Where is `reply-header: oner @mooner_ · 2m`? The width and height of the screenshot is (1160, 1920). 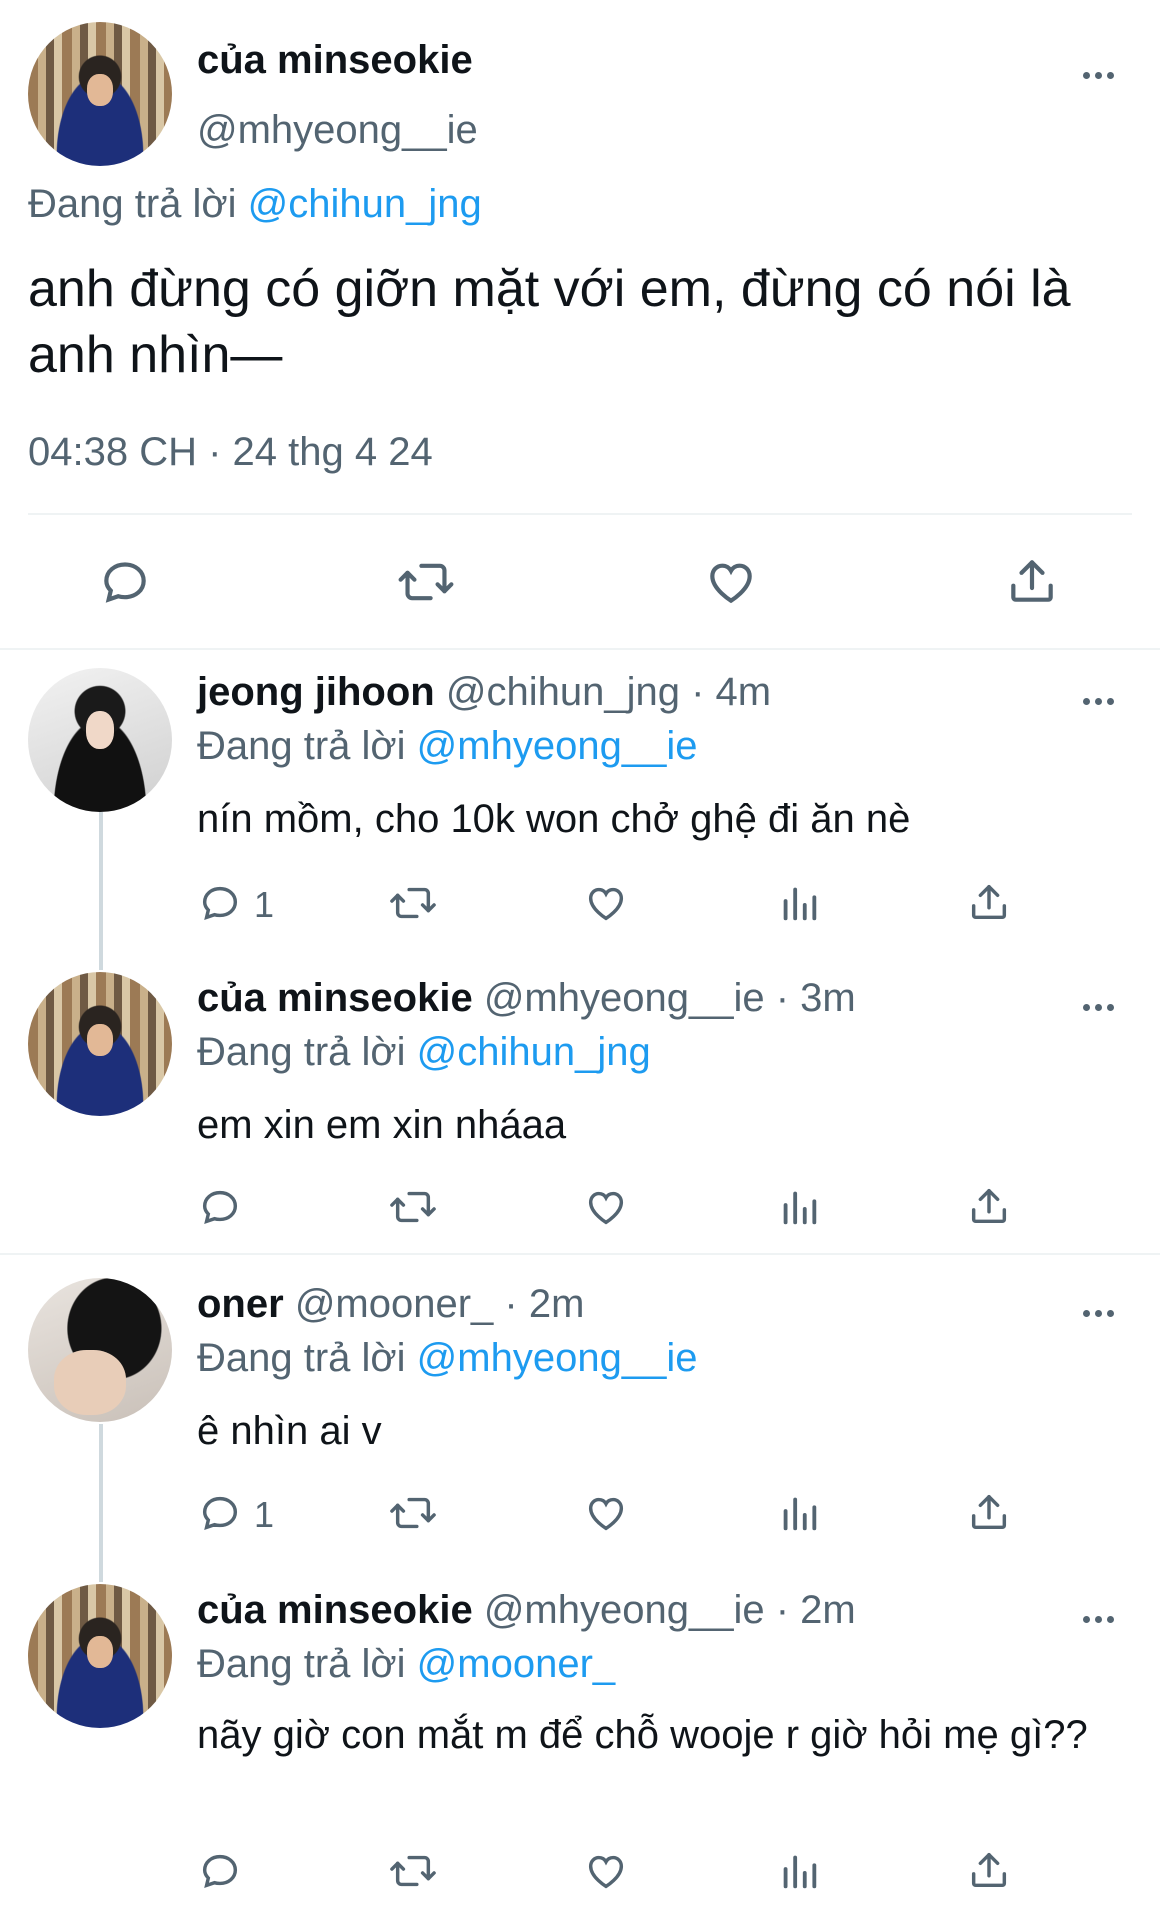
reply-header: oner @mooner_ · 2m is located at coordinates (390, 1304).